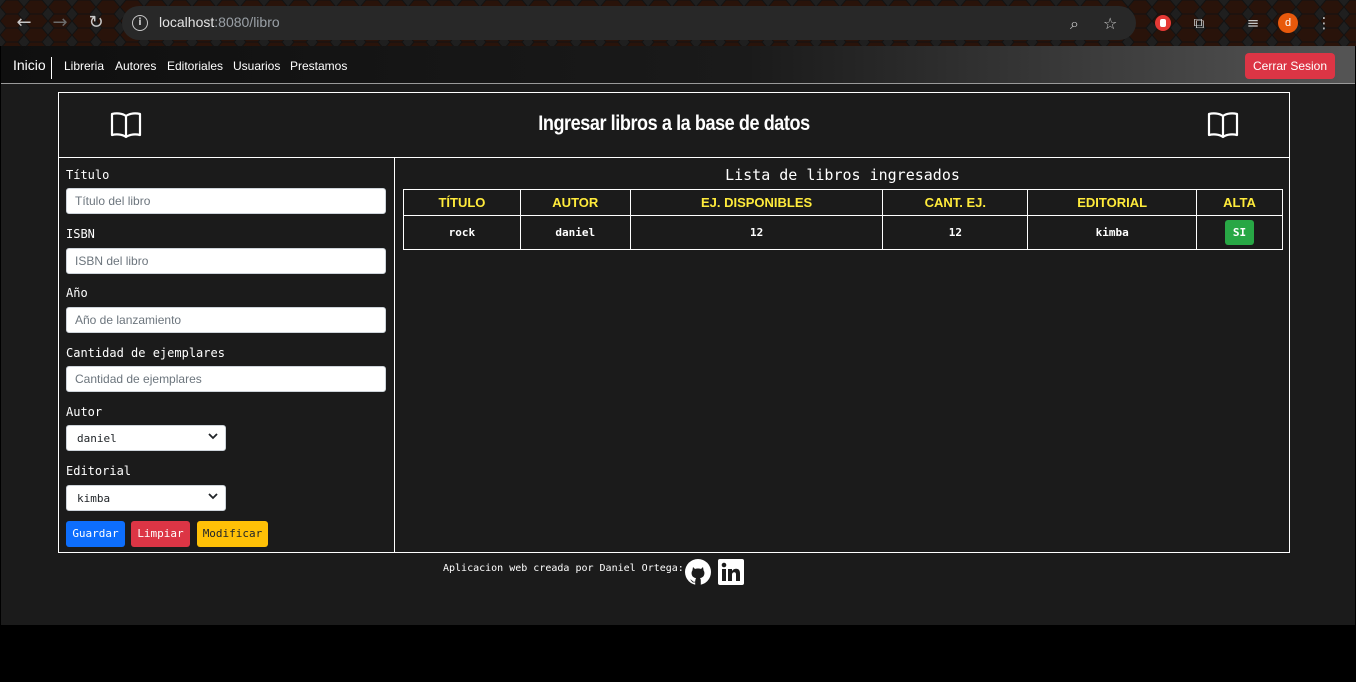 This screenshot has width=1356, height=682. Describe the element at coordinates (1110, 23) in the screenshot. I see `bookmark-star-icon: ☆` at that location.